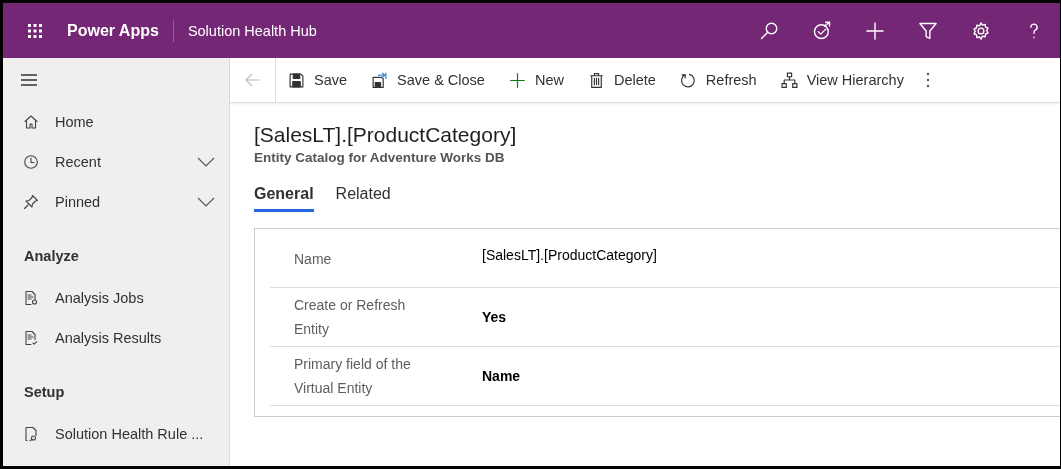 The height and width of the screenshot is (469, 1061). Describe the element at coordinates (927, 30) in the screenshot. I see `filter-icon` at that location.